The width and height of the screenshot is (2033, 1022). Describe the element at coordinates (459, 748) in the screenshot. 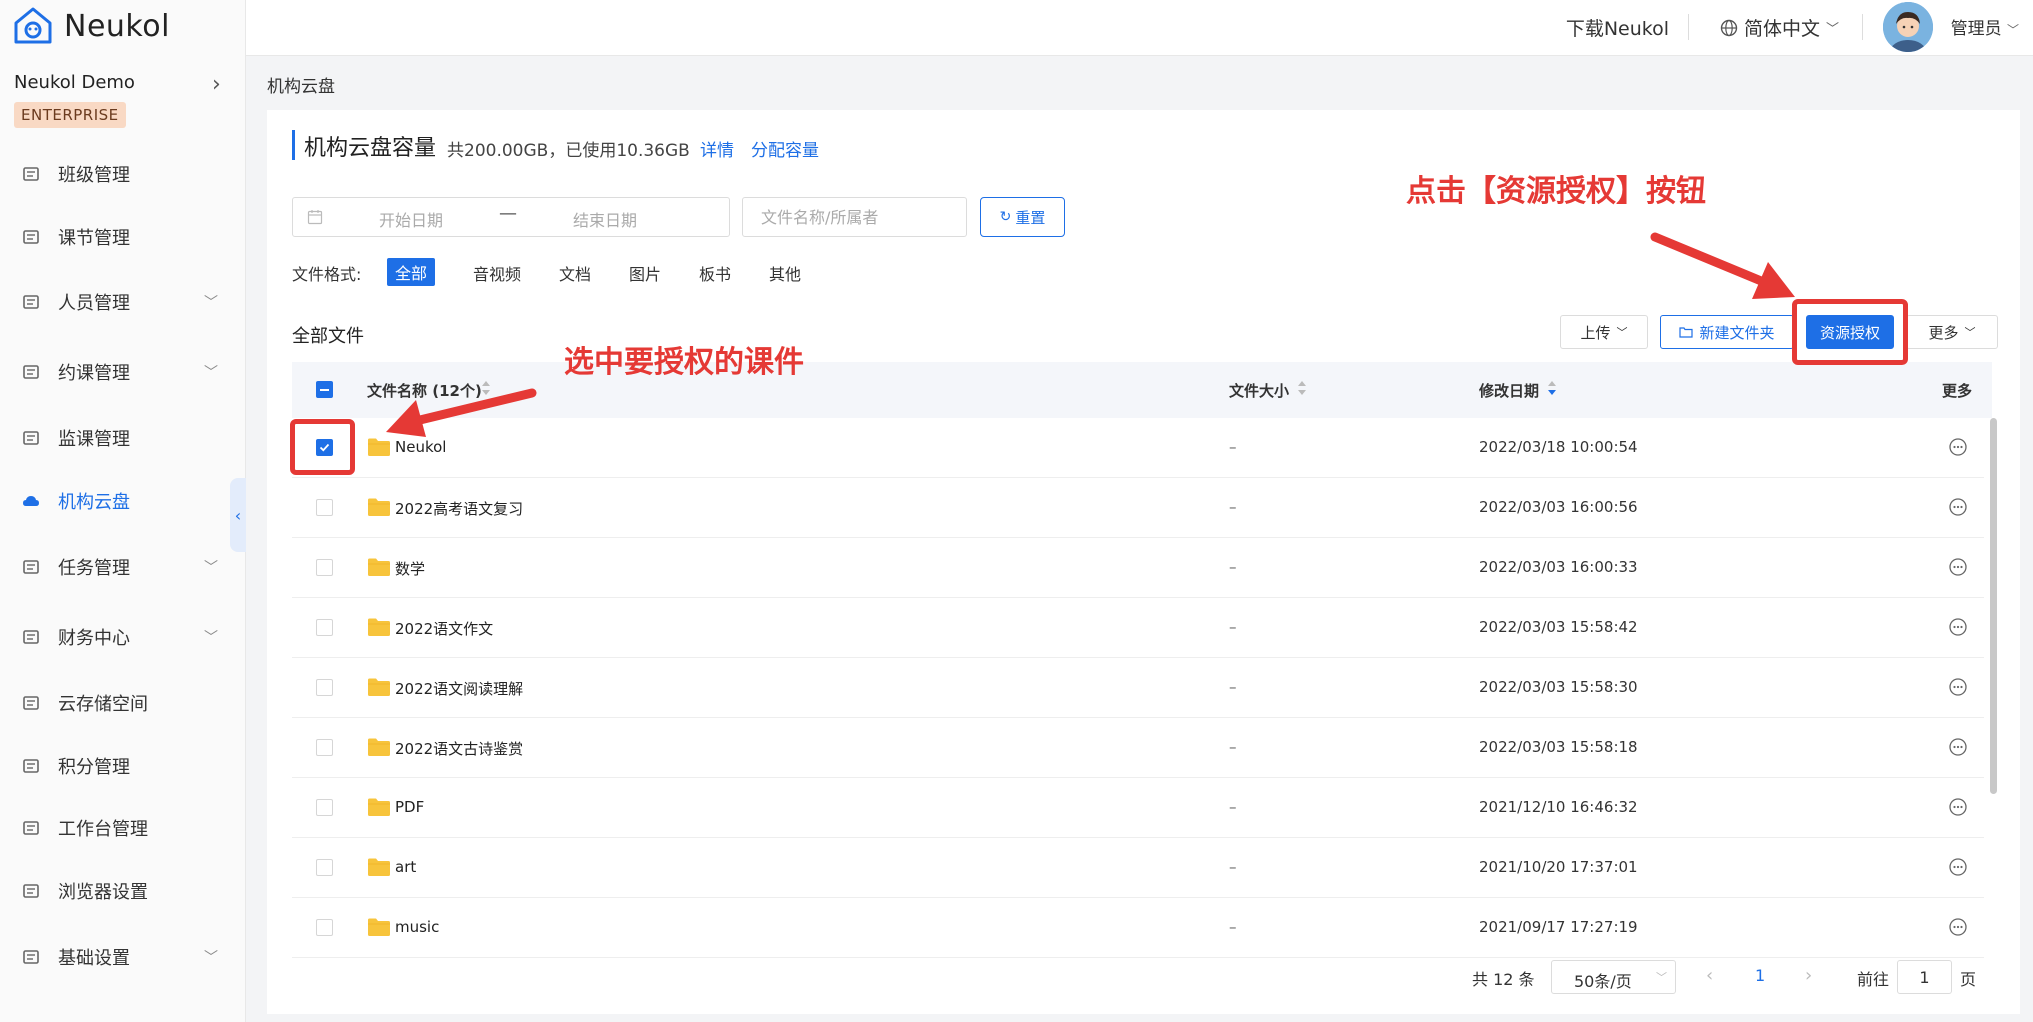

I see `file-name: 2022语文古诗鉴赏` at that location.